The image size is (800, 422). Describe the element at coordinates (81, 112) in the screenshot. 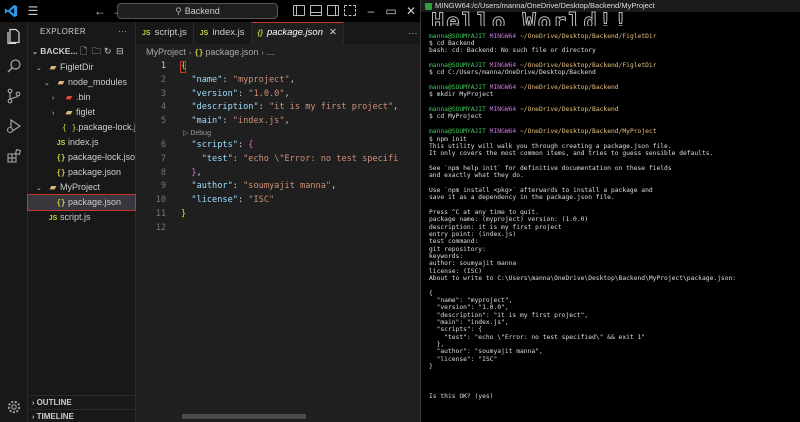

I see `folder-item: › ▰ figlet` at that location.